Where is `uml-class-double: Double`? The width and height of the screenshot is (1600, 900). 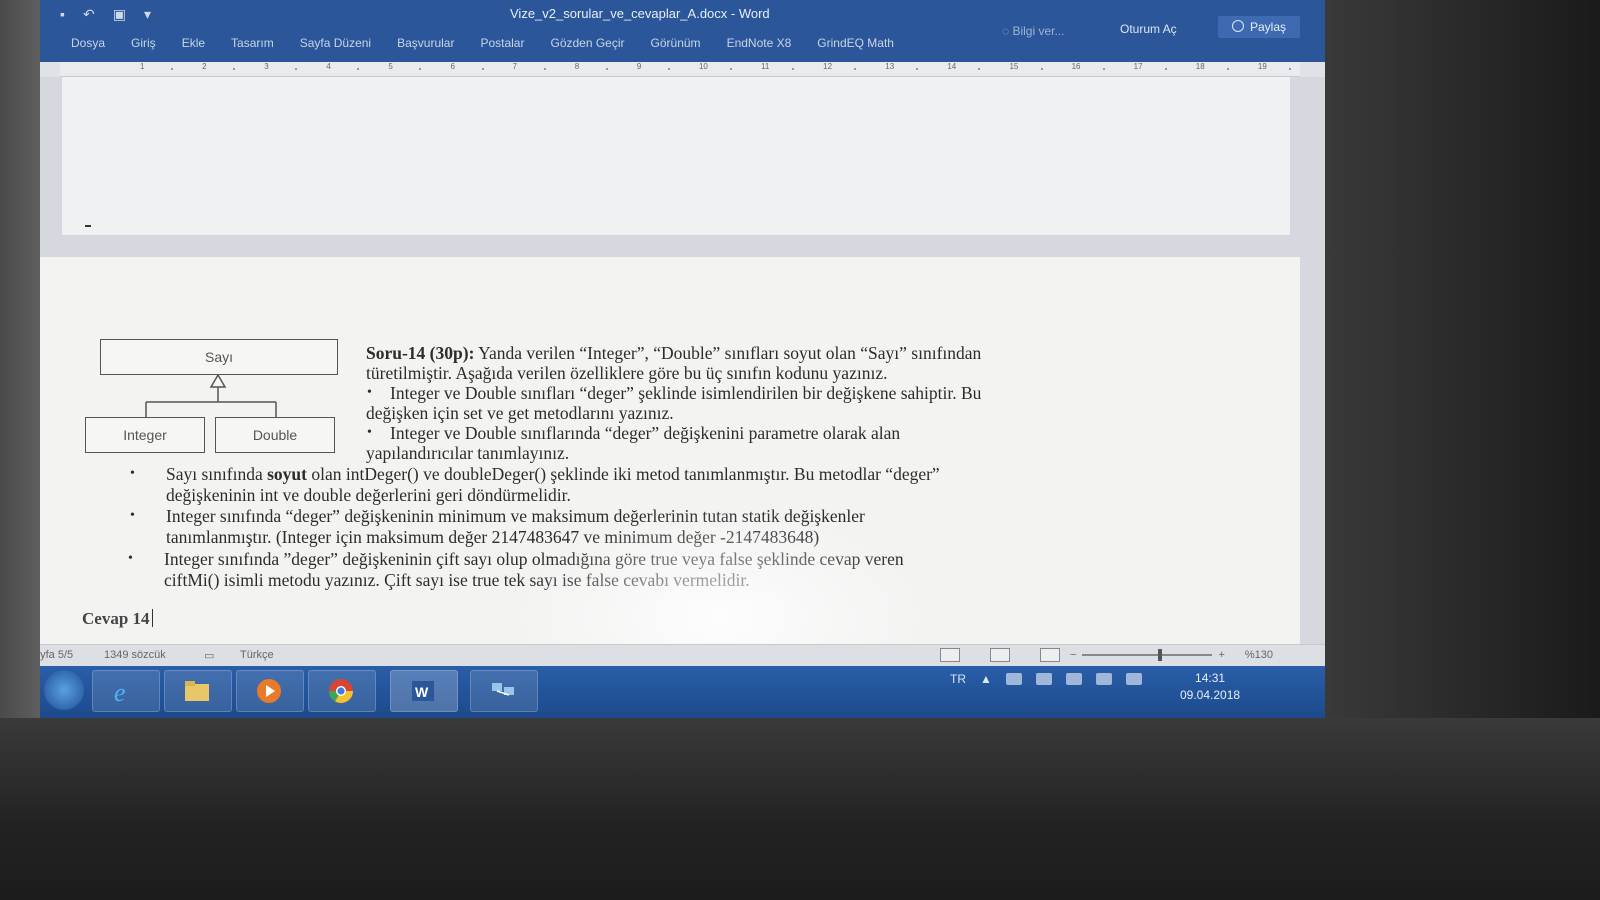
uml-class-double: Double is located at coordinates (275, 435).